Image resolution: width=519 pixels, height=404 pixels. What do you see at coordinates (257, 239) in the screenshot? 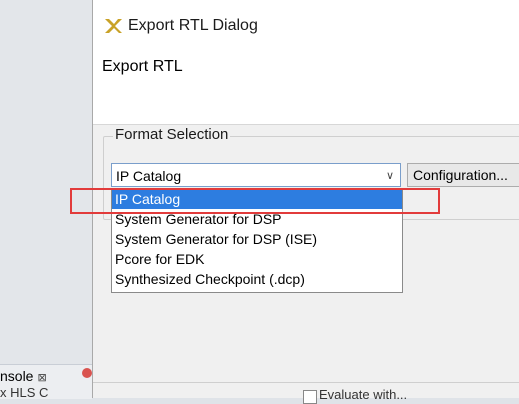
I see `dropdown-option-sysgen-dsp-ise: System Generator for DSP (ISE)` at bounding box center [257, 239].